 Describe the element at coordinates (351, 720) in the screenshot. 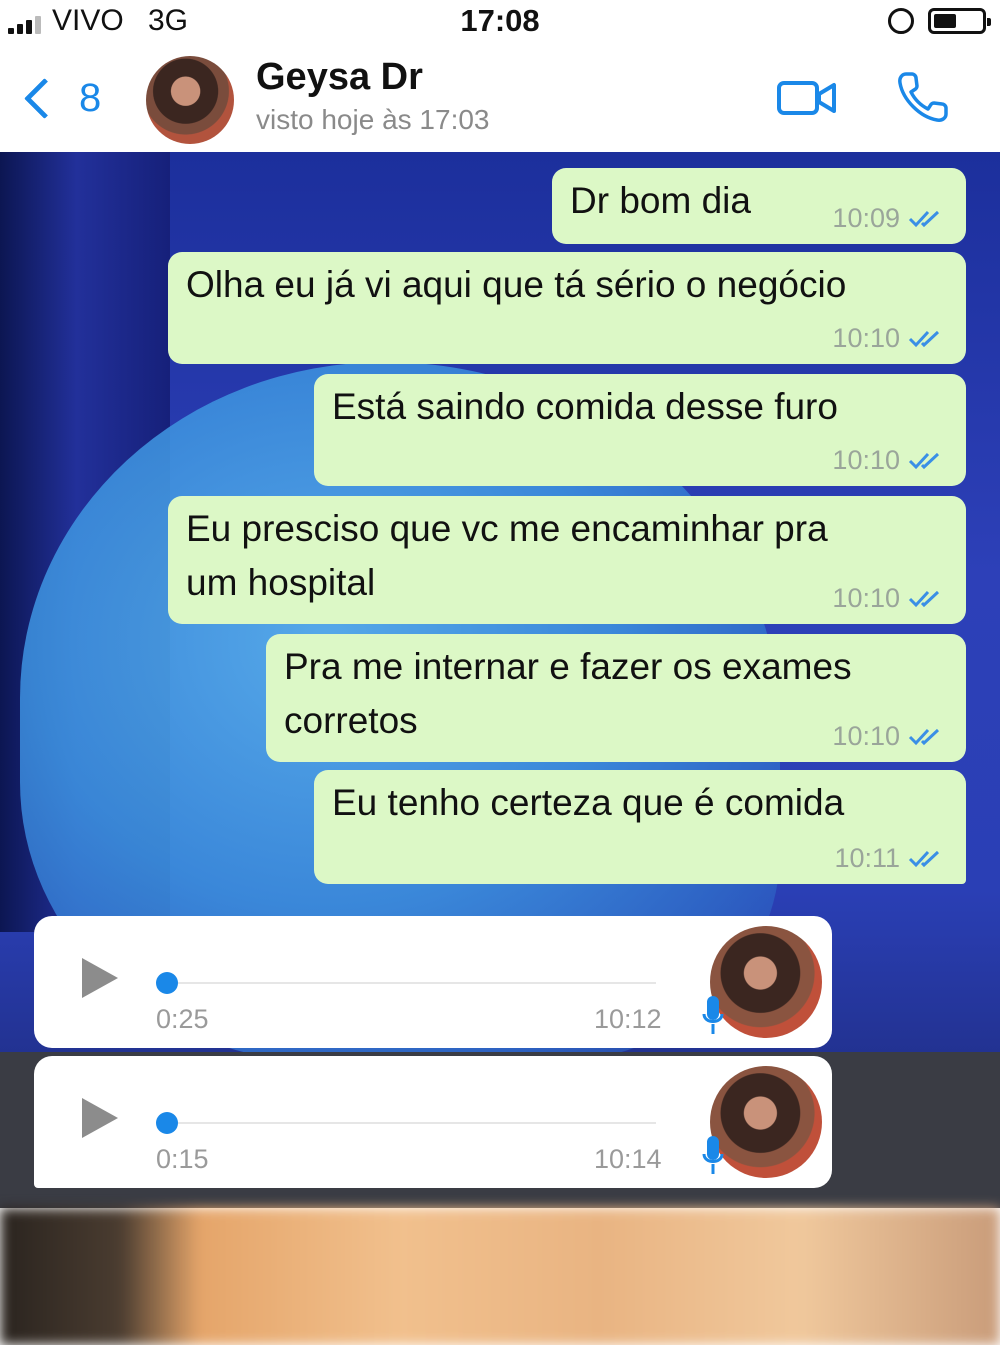

I see `message-text-line2: corretos` at that location.